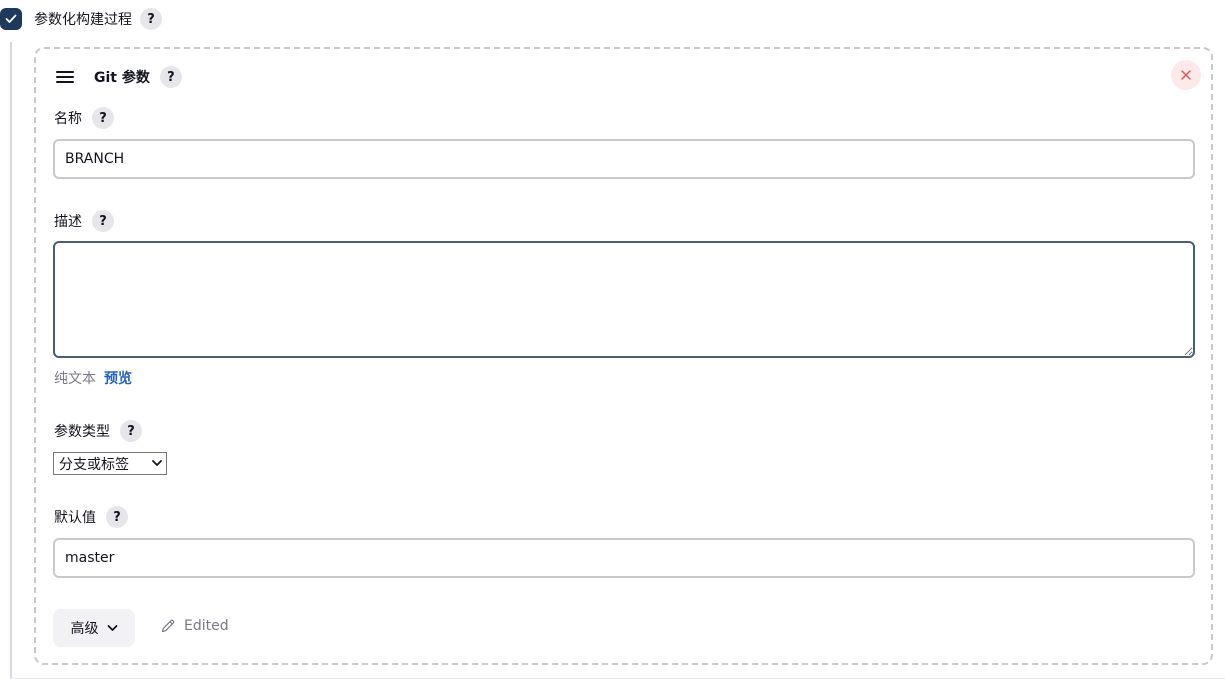  What do you see at coordinates (11, 360) in the screenshot?
I see `section-guide-line` at bounding box center [11, 360].